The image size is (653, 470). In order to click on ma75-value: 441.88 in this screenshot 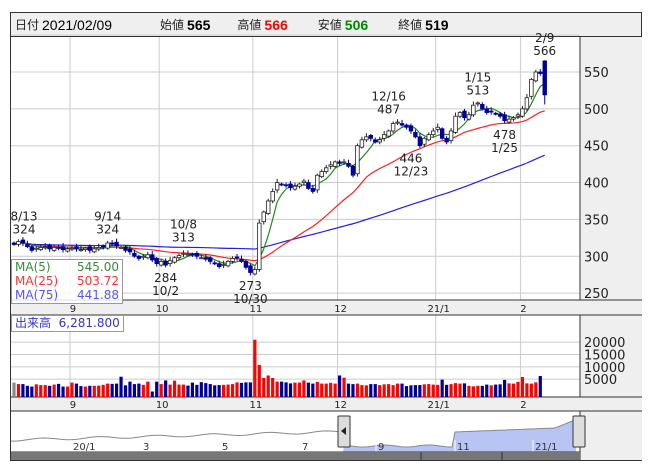, I will do `click(98, 295)`.